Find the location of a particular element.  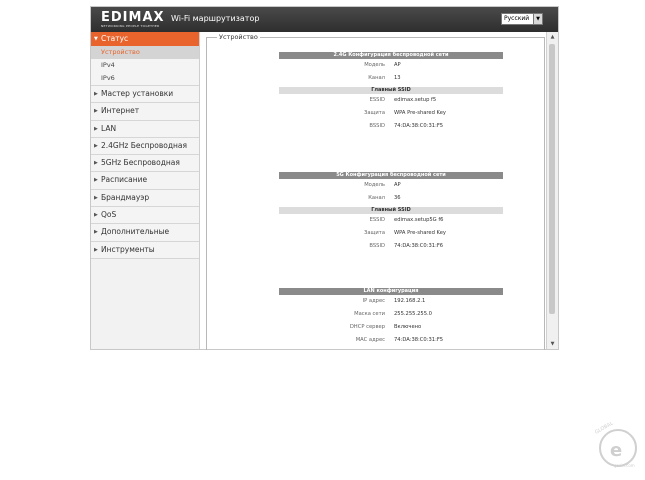

scroll-up-icon: ▲ is located at coordinates (552, 37).